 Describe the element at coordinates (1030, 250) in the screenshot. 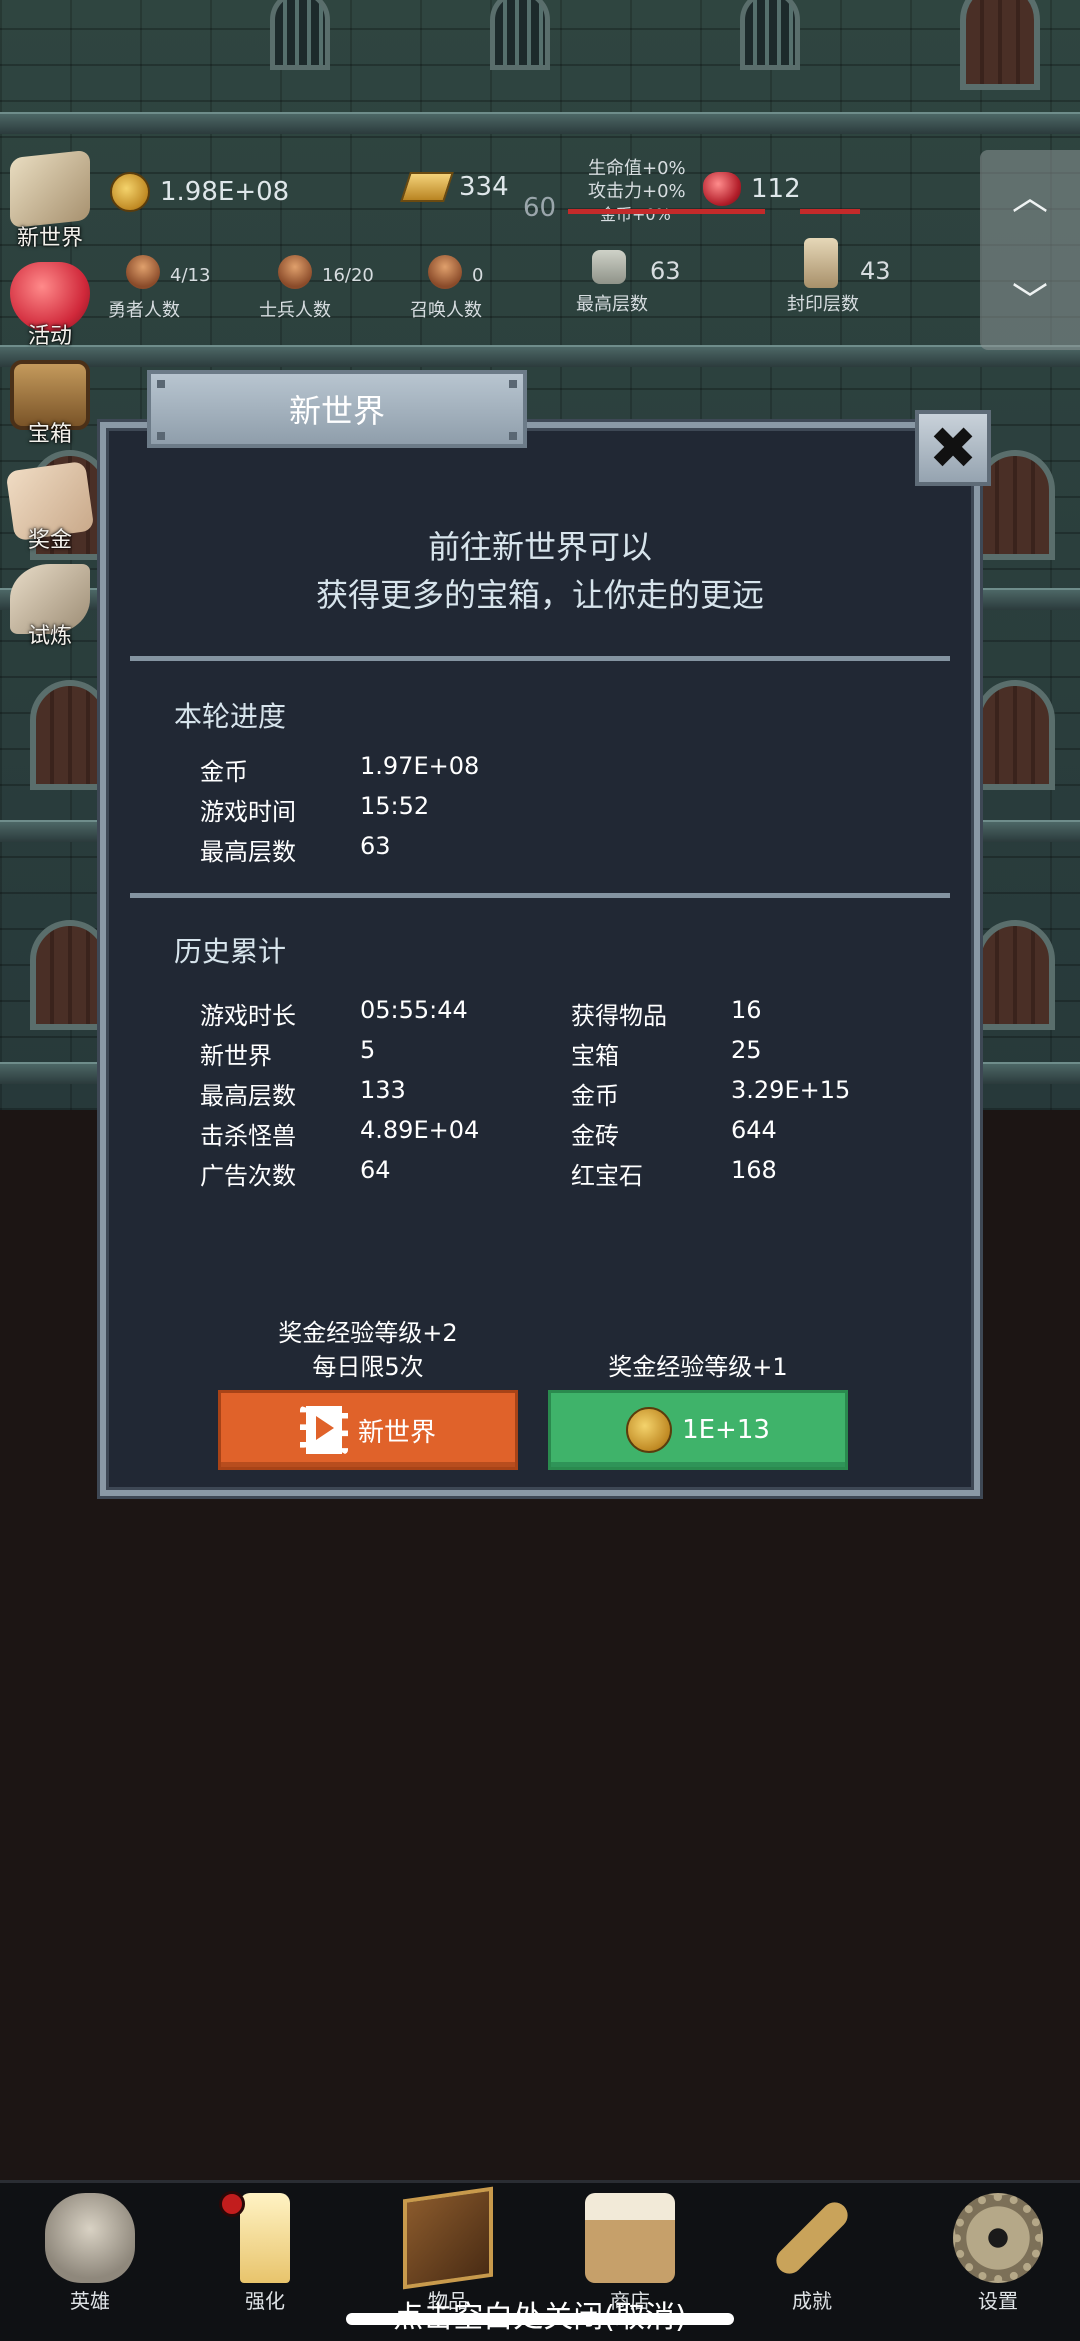

I see `scroll-arrow-panel: ︿ ﹀` at that location.